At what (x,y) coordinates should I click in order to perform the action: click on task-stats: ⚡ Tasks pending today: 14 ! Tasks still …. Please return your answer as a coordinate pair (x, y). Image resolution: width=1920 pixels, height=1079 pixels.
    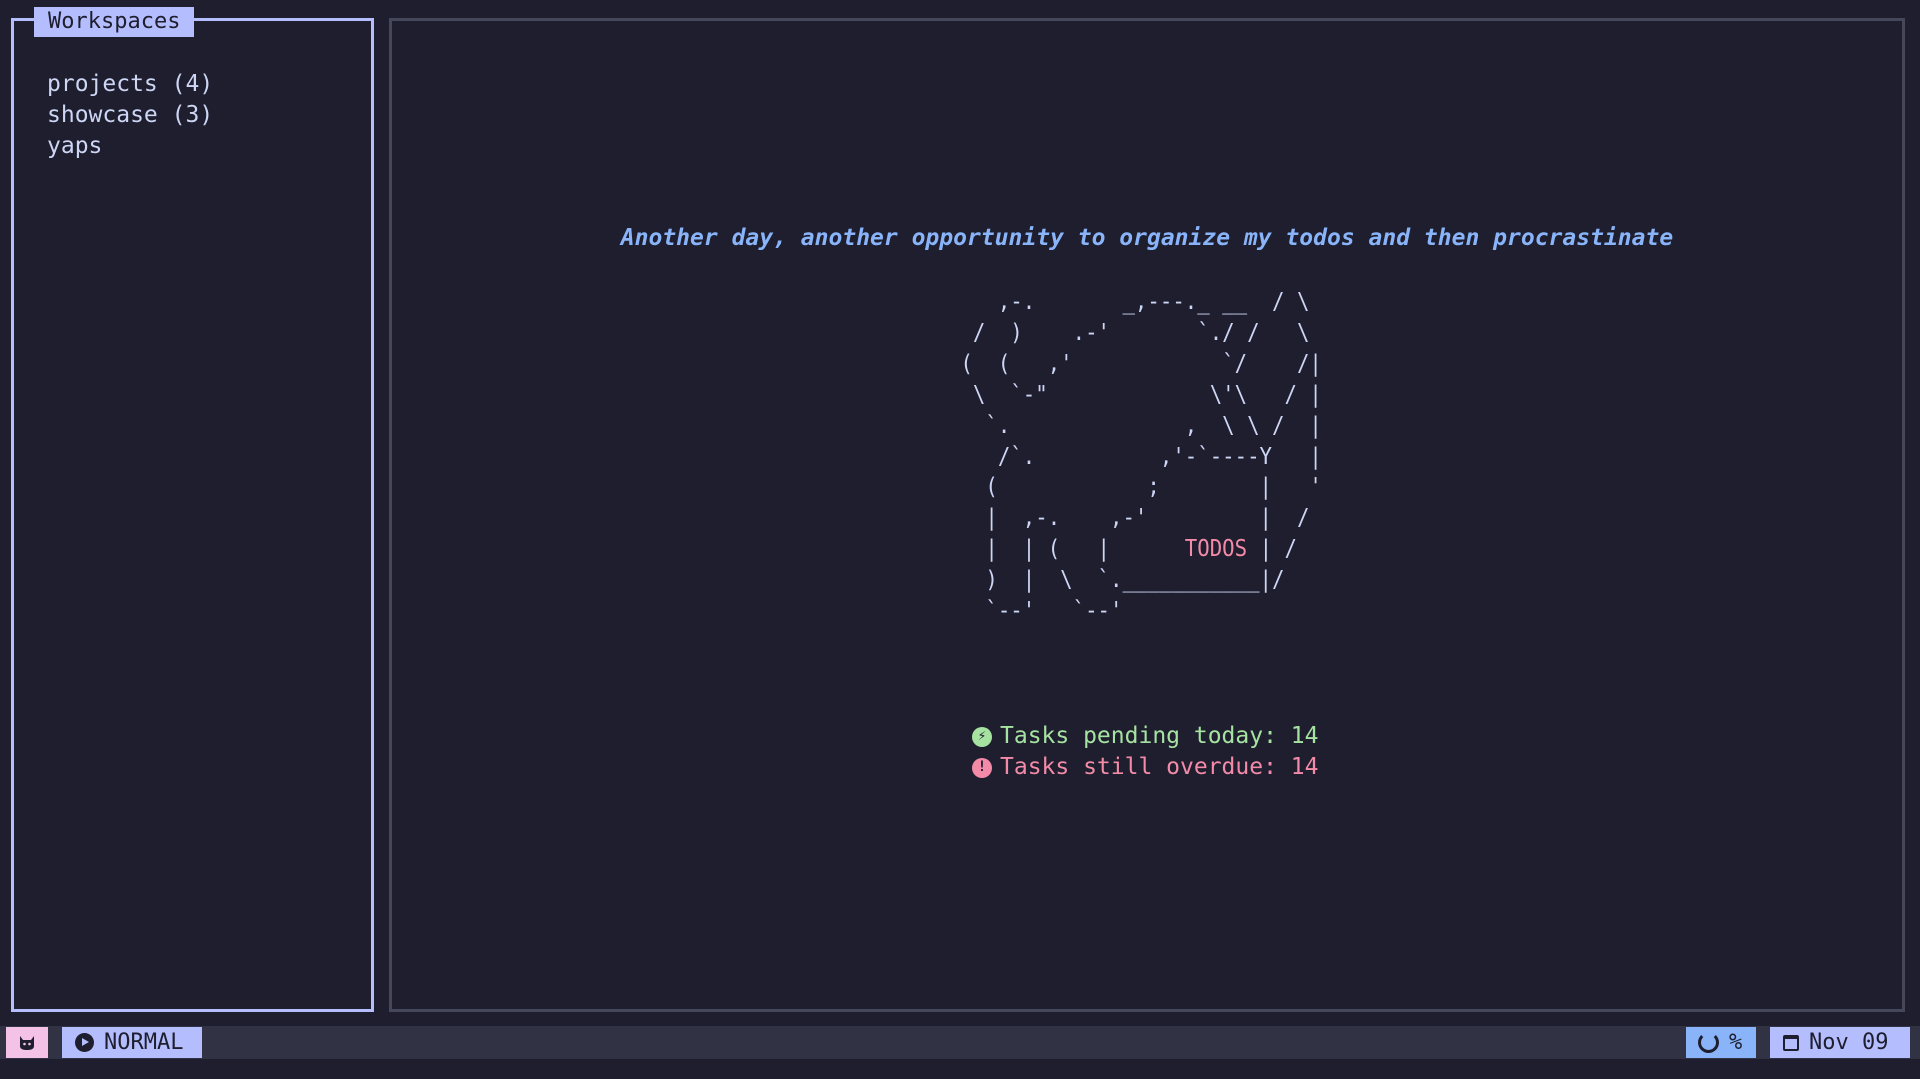
    Looking at the image, I should click on (1145, 752).